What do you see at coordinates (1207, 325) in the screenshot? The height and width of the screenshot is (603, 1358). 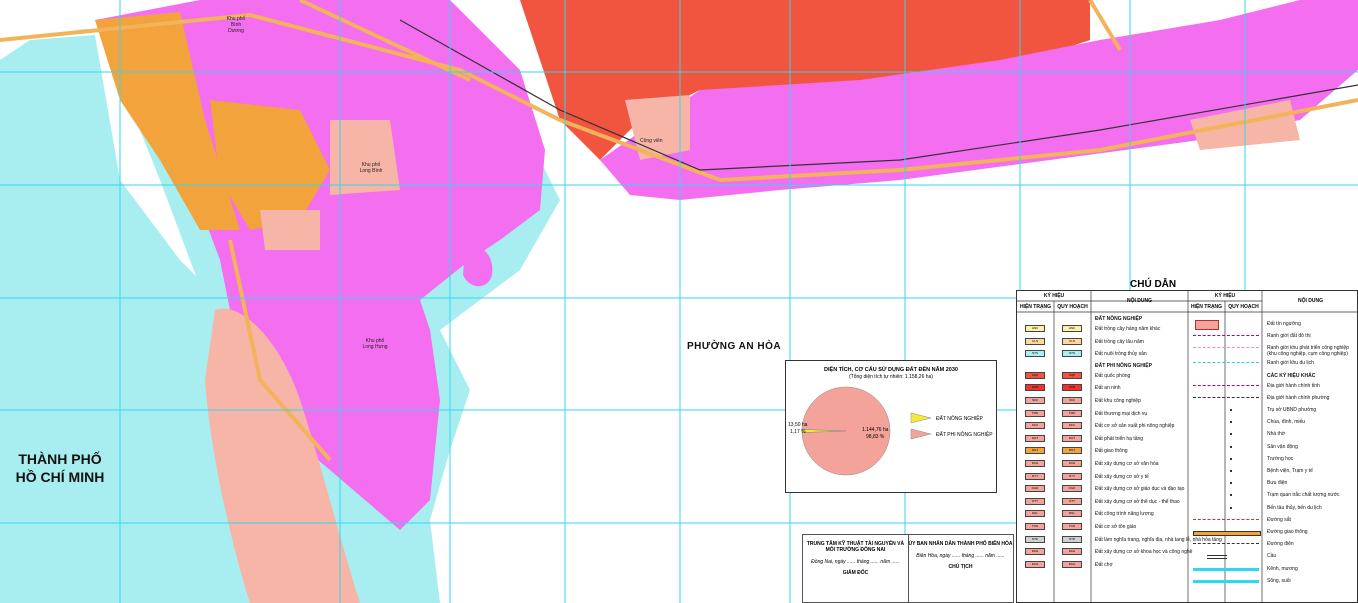 I see `legend-symbol-box` at bounding box center [1207, 325].